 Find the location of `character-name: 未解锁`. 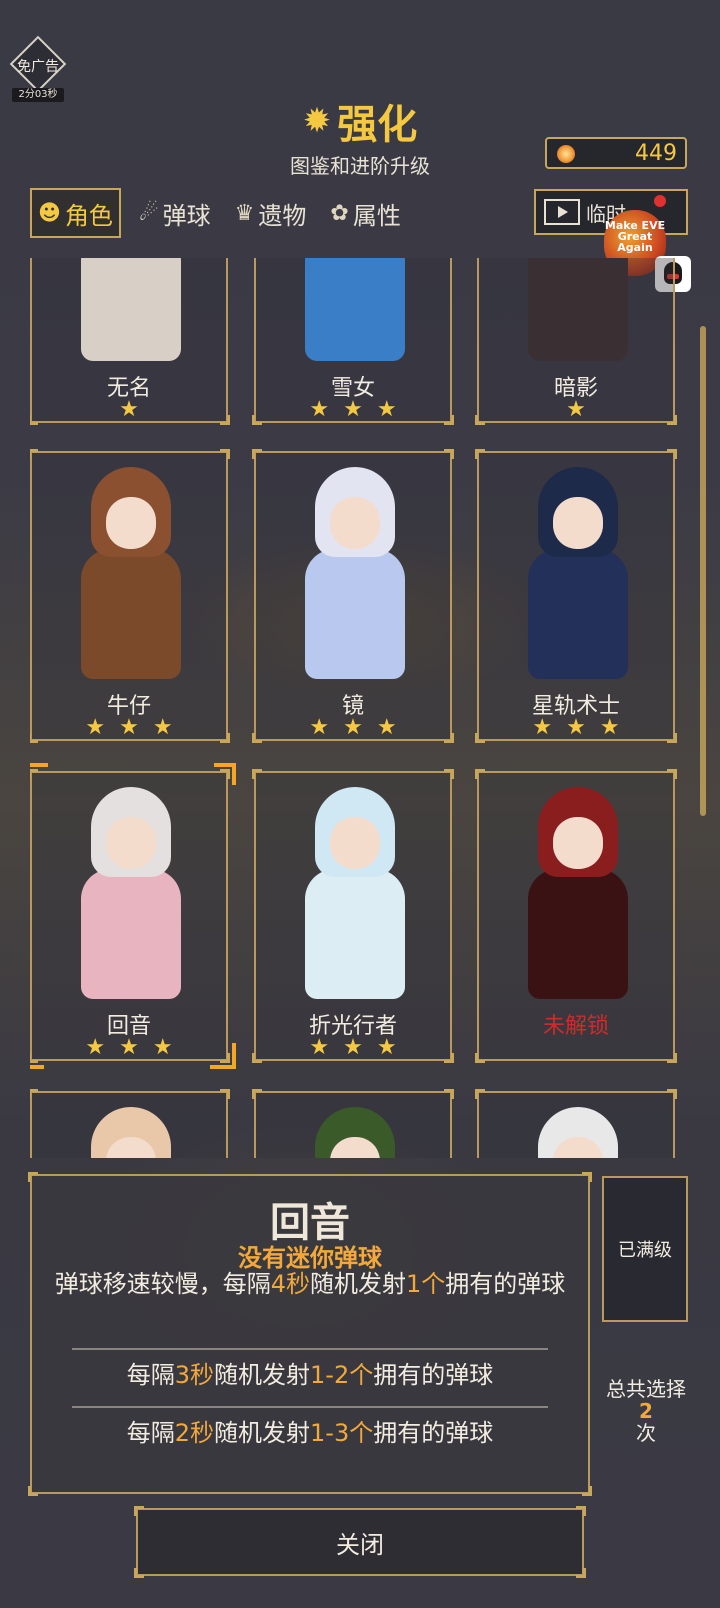

character-name: 未解锁 is located at coordinates (575, 1026).